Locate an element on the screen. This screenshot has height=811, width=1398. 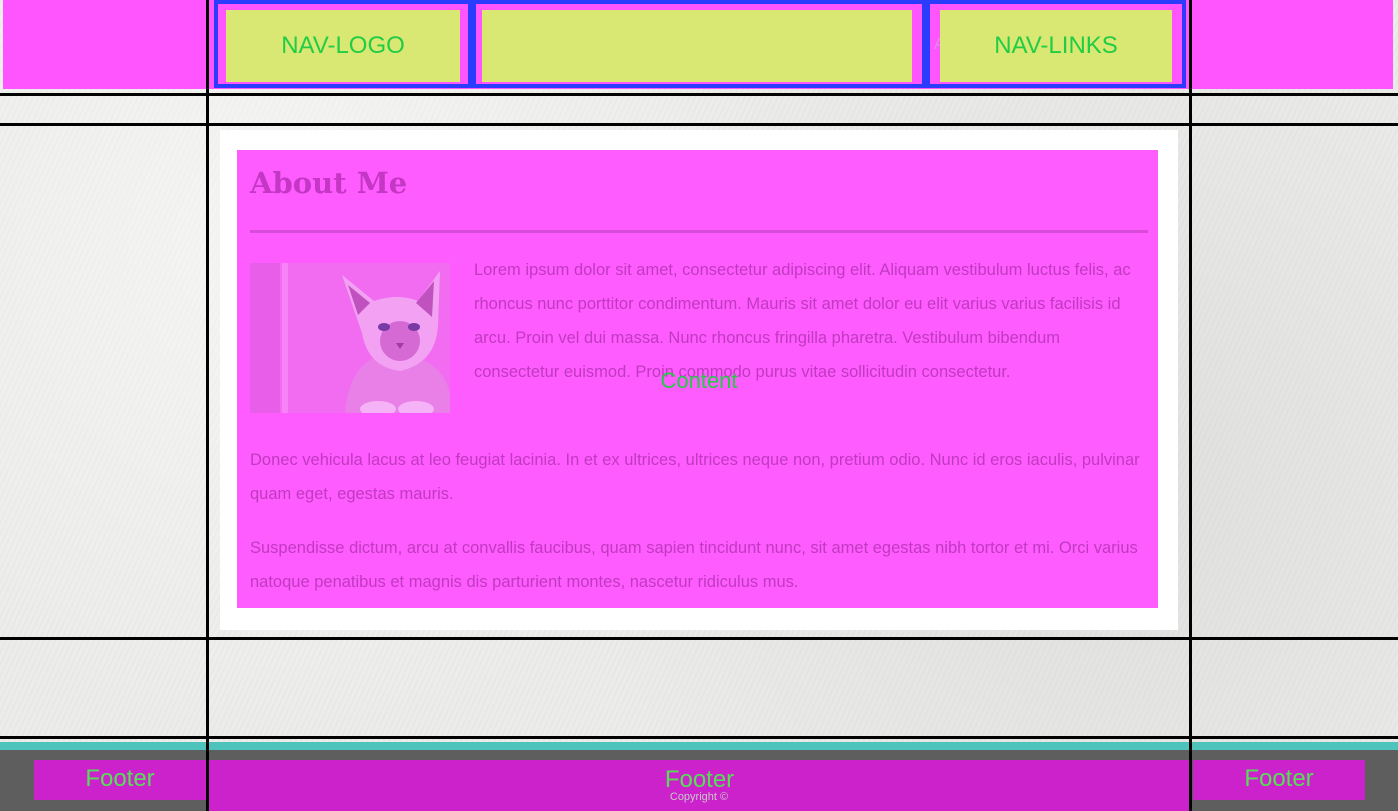
footer-left-label: Footer is located at coordinates (120, 778).